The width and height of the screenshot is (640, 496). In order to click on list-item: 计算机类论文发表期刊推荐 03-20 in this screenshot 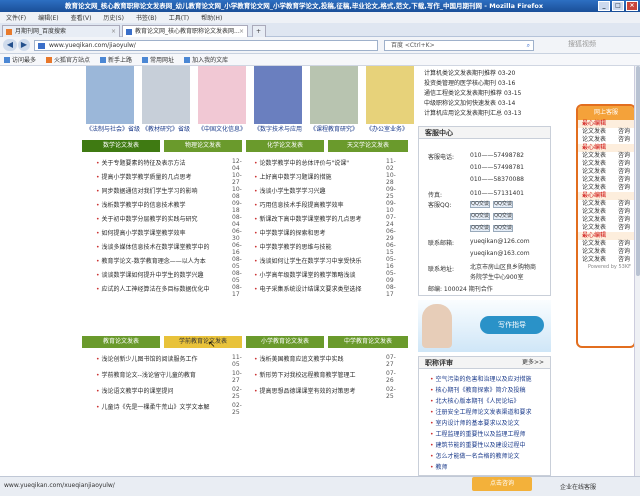, I will do `click(469, 72)`.